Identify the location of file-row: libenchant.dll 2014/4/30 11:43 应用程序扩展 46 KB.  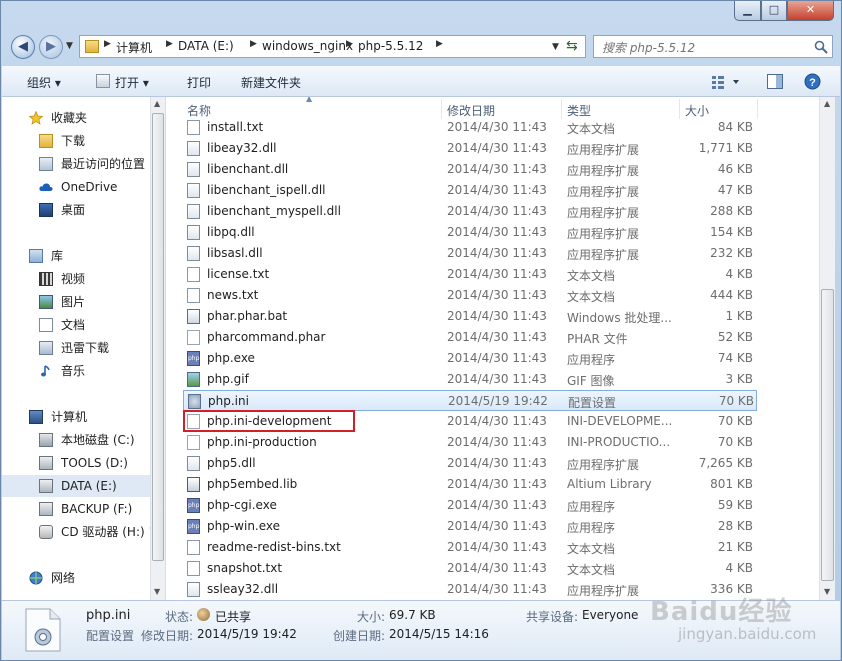
(495, 169).